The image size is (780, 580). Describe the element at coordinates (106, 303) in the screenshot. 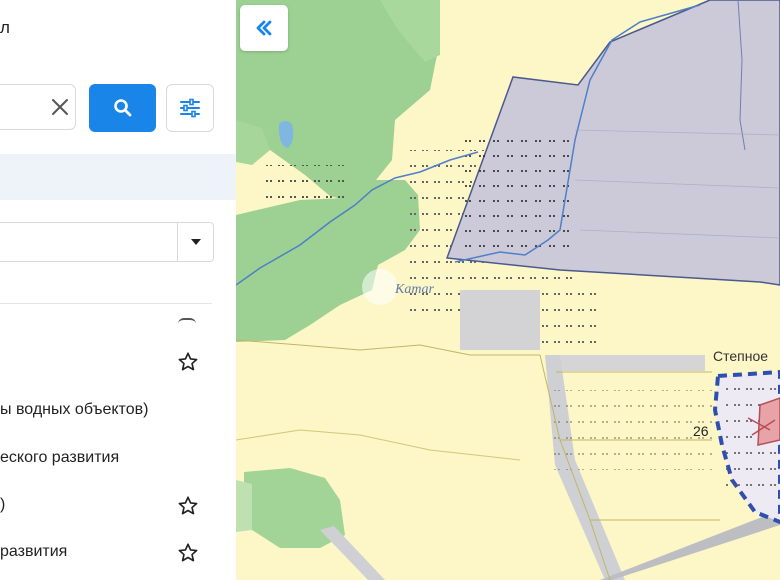

I see `divider` at that location.